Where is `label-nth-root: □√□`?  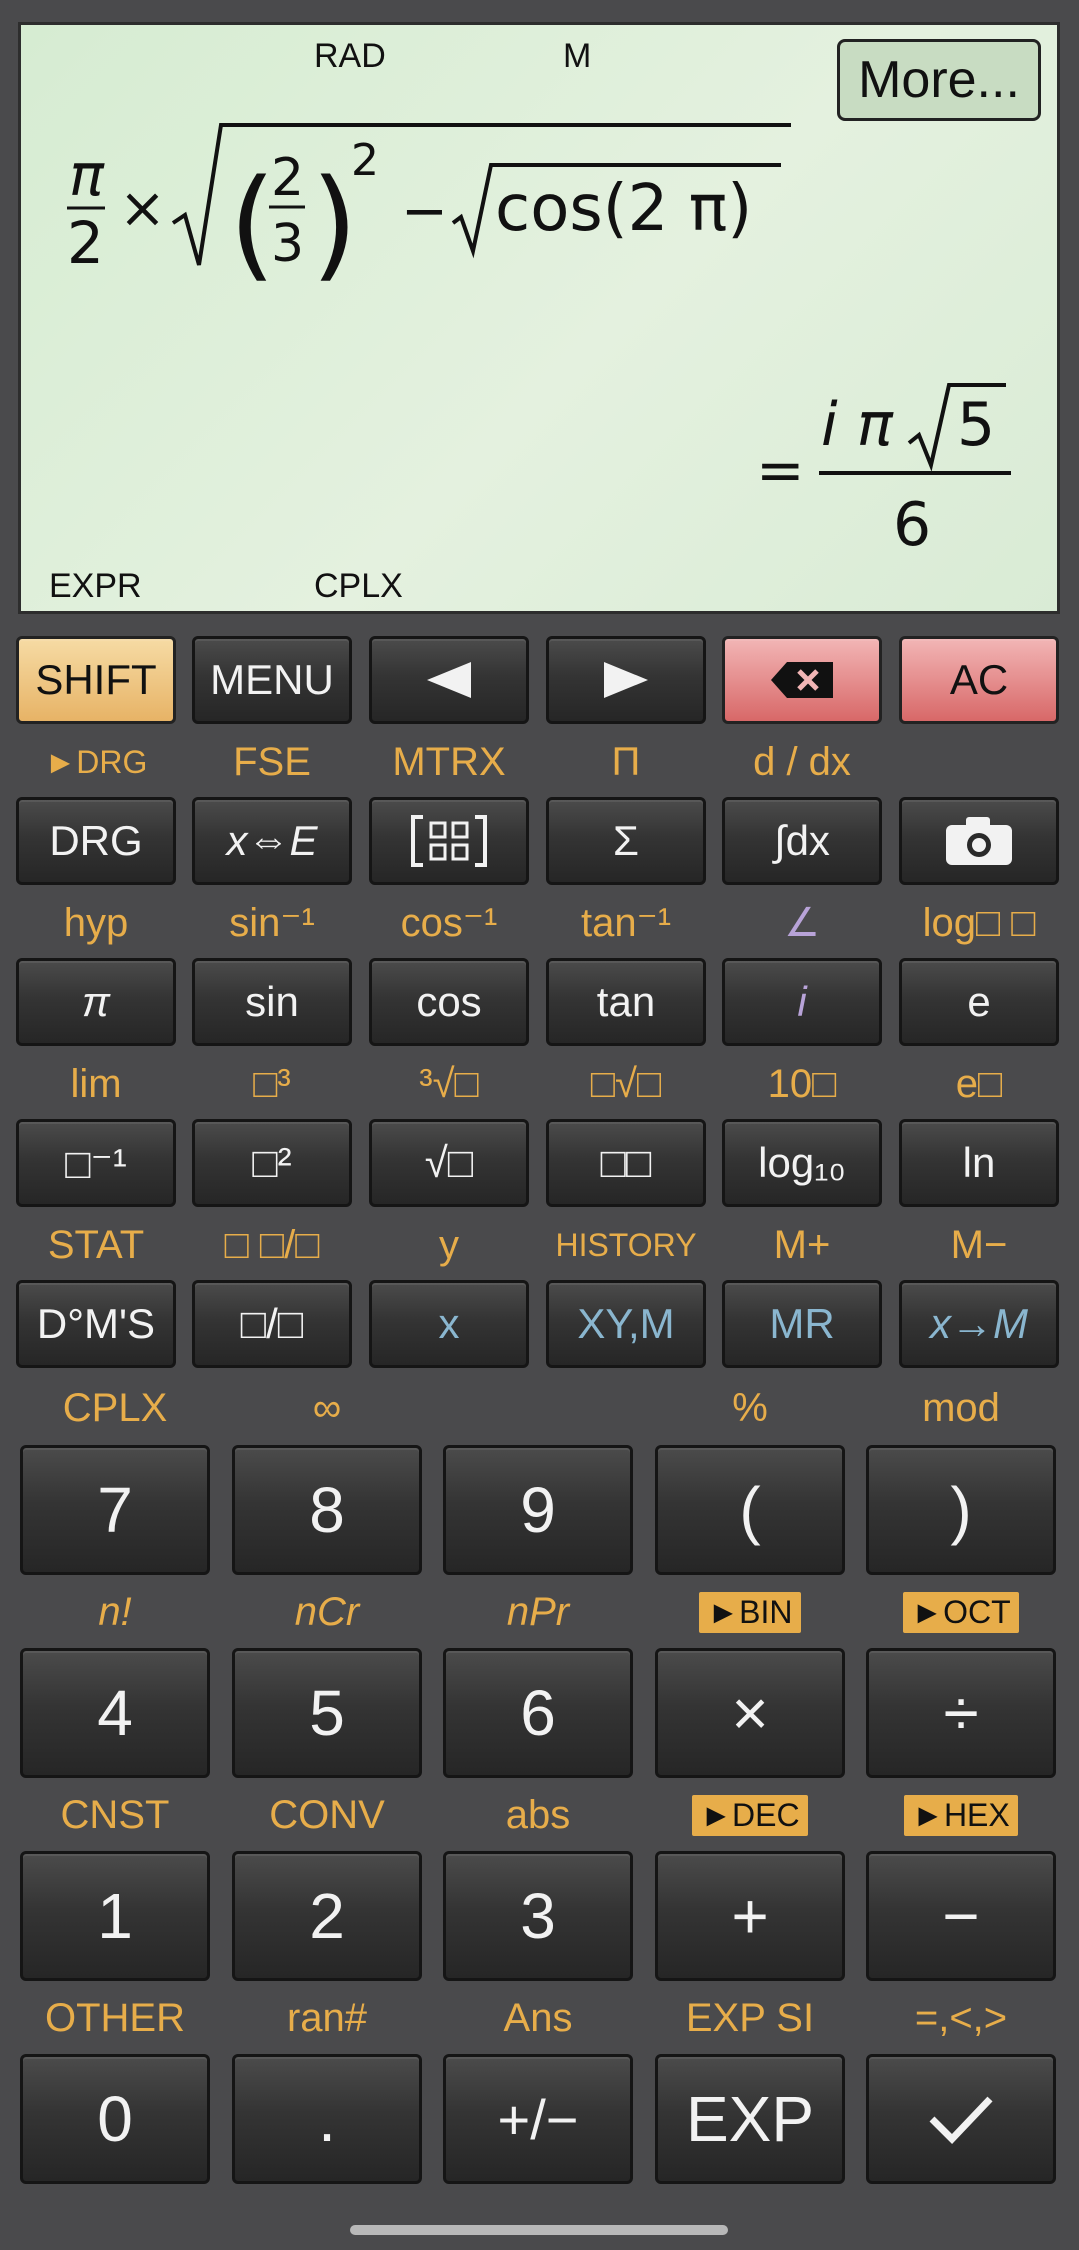
label-nth-root: □√□ is located at coordinates (626, 1083).